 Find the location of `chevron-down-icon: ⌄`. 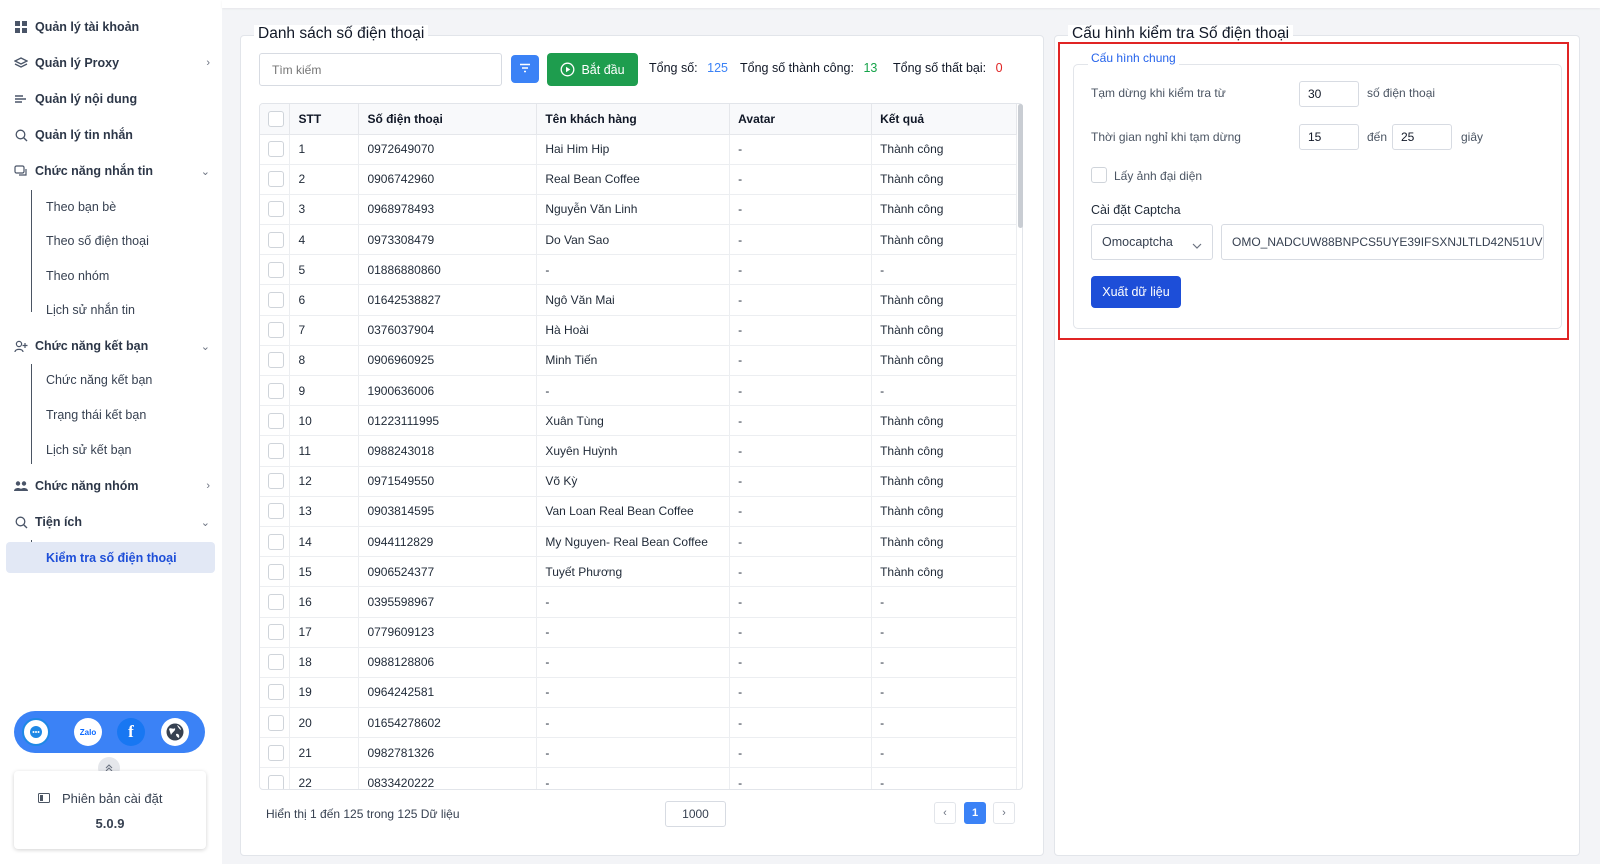

chevron-down-icon: ⌄ is located at coordinates (205, 522).